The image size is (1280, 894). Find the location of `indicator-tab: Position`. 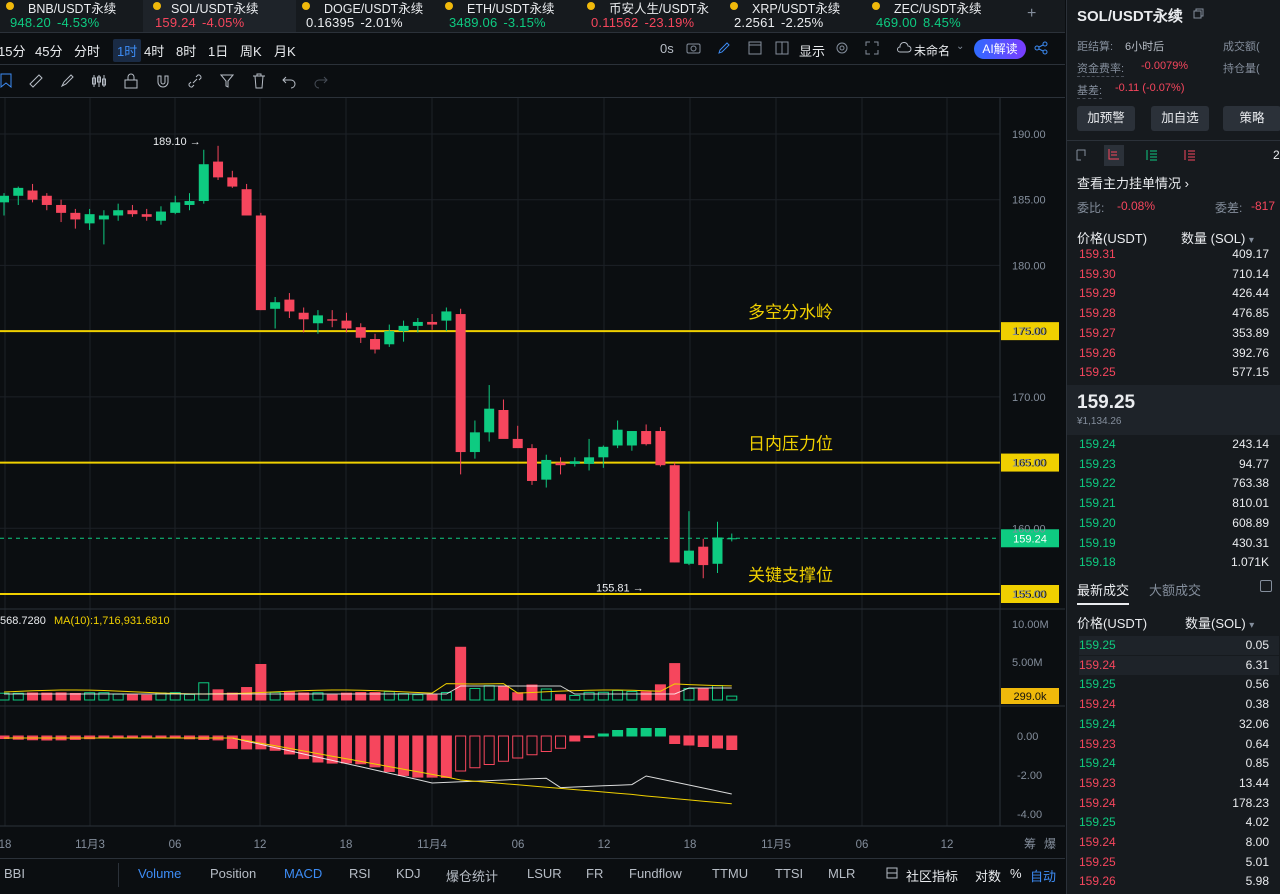

indicator-tab: Position is located at coordinates (233, 873).